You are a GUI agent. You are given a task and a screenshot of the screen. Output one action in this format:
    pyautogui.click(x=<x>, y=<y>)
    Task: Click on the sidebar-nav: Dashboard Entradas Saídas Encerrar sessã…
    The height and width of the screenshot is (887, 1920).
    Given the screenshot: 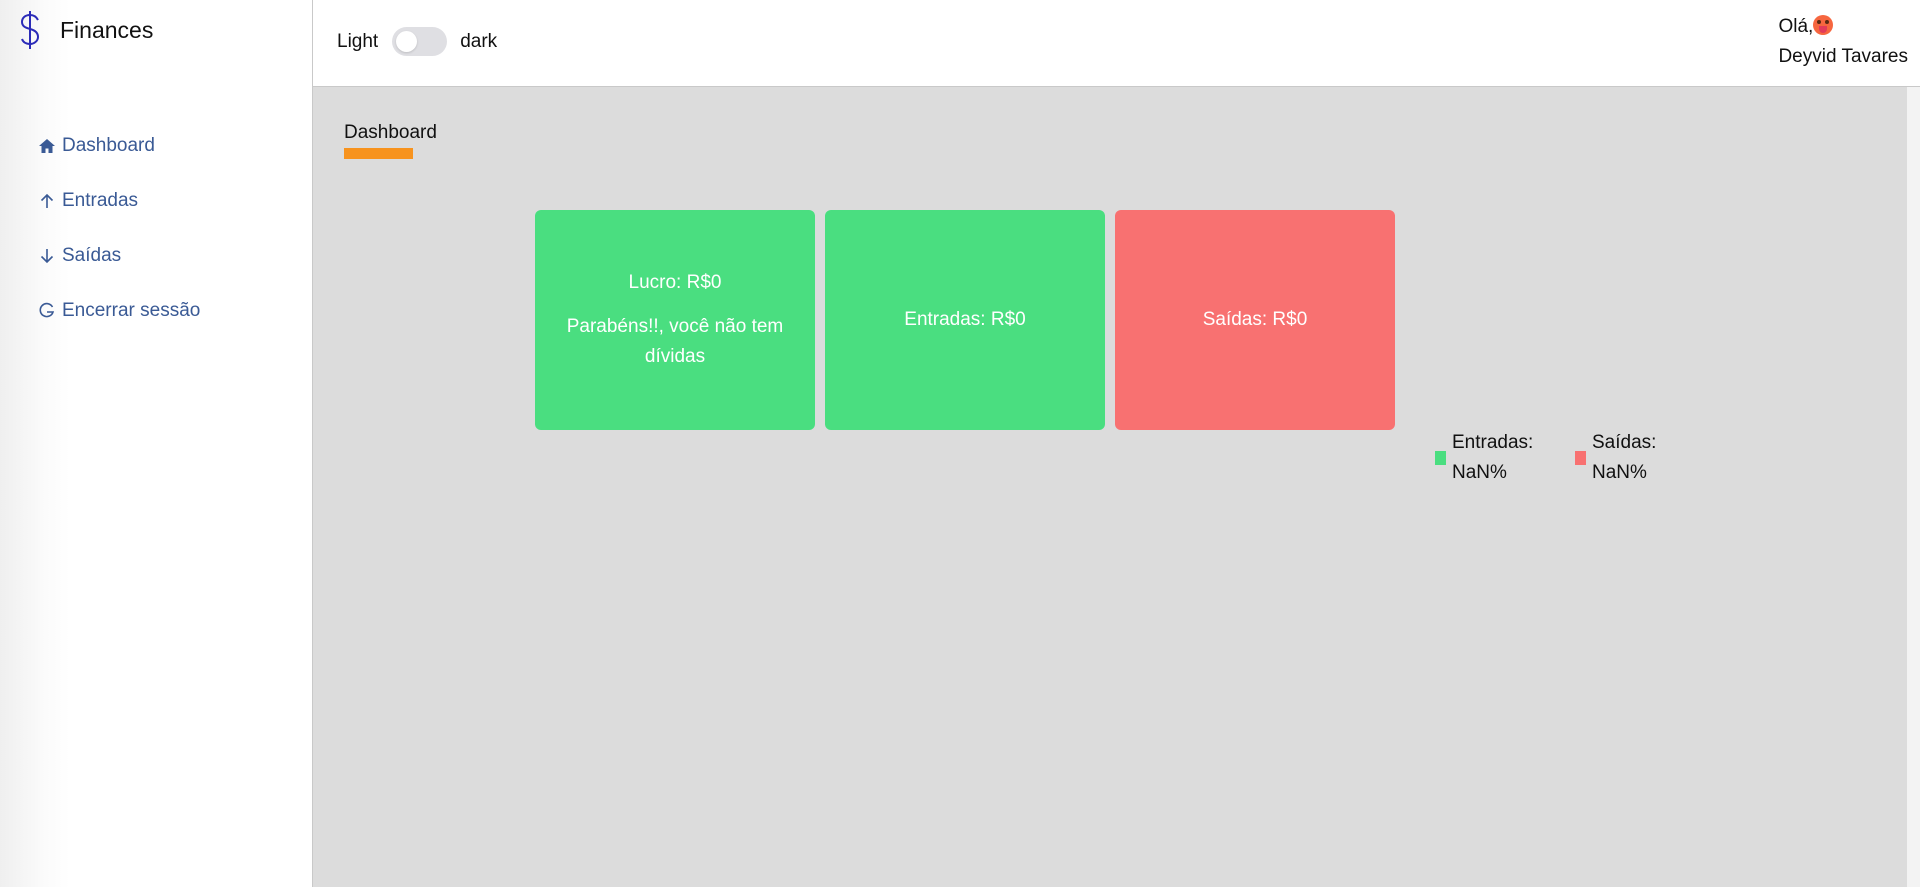 What is the action you would take?
    pyautogui.click(x=119, y=228)
    